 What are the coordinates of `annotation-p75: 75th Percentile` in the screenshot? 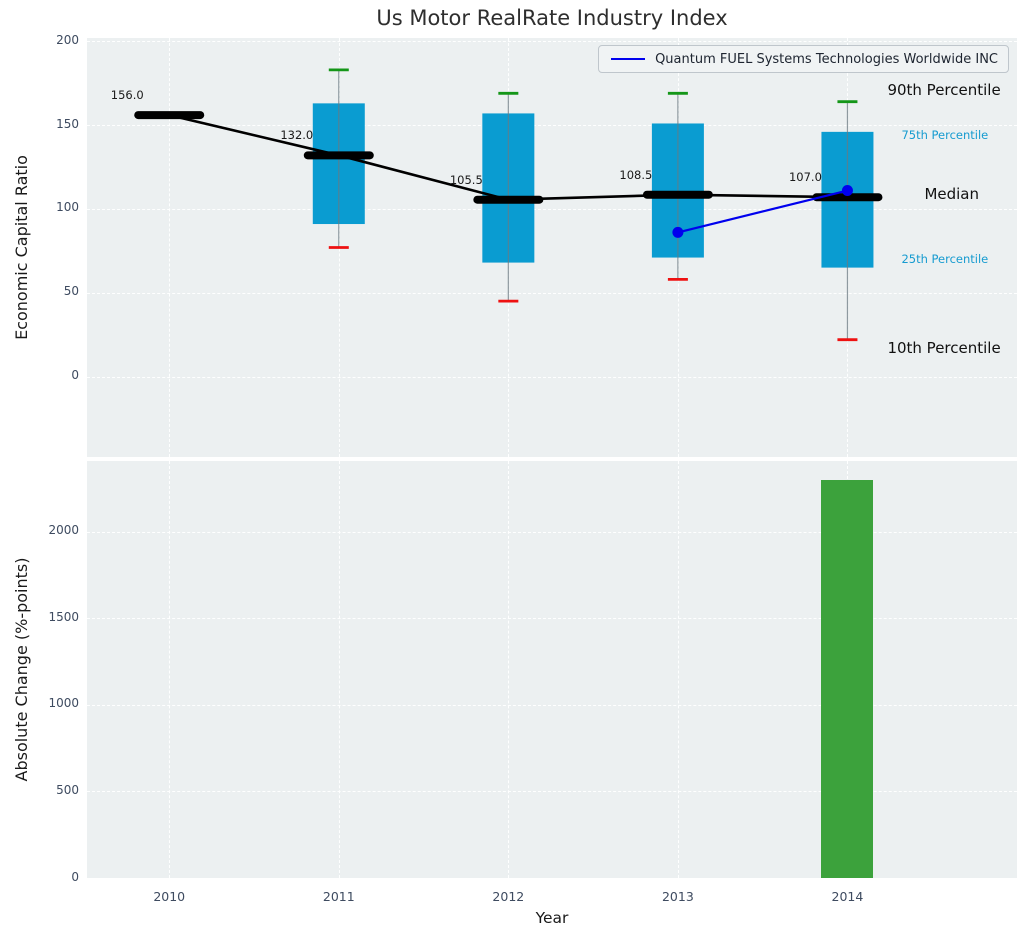 It's located at (945, 135).